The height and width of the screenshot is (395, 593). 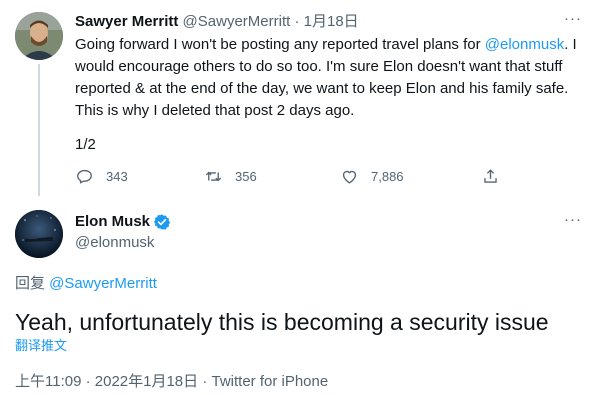 What do you see at coordinates (41, 346) in the screenshot?
I see `translate-tweet-link: 翻译推文` at bounding box center [41, 346].